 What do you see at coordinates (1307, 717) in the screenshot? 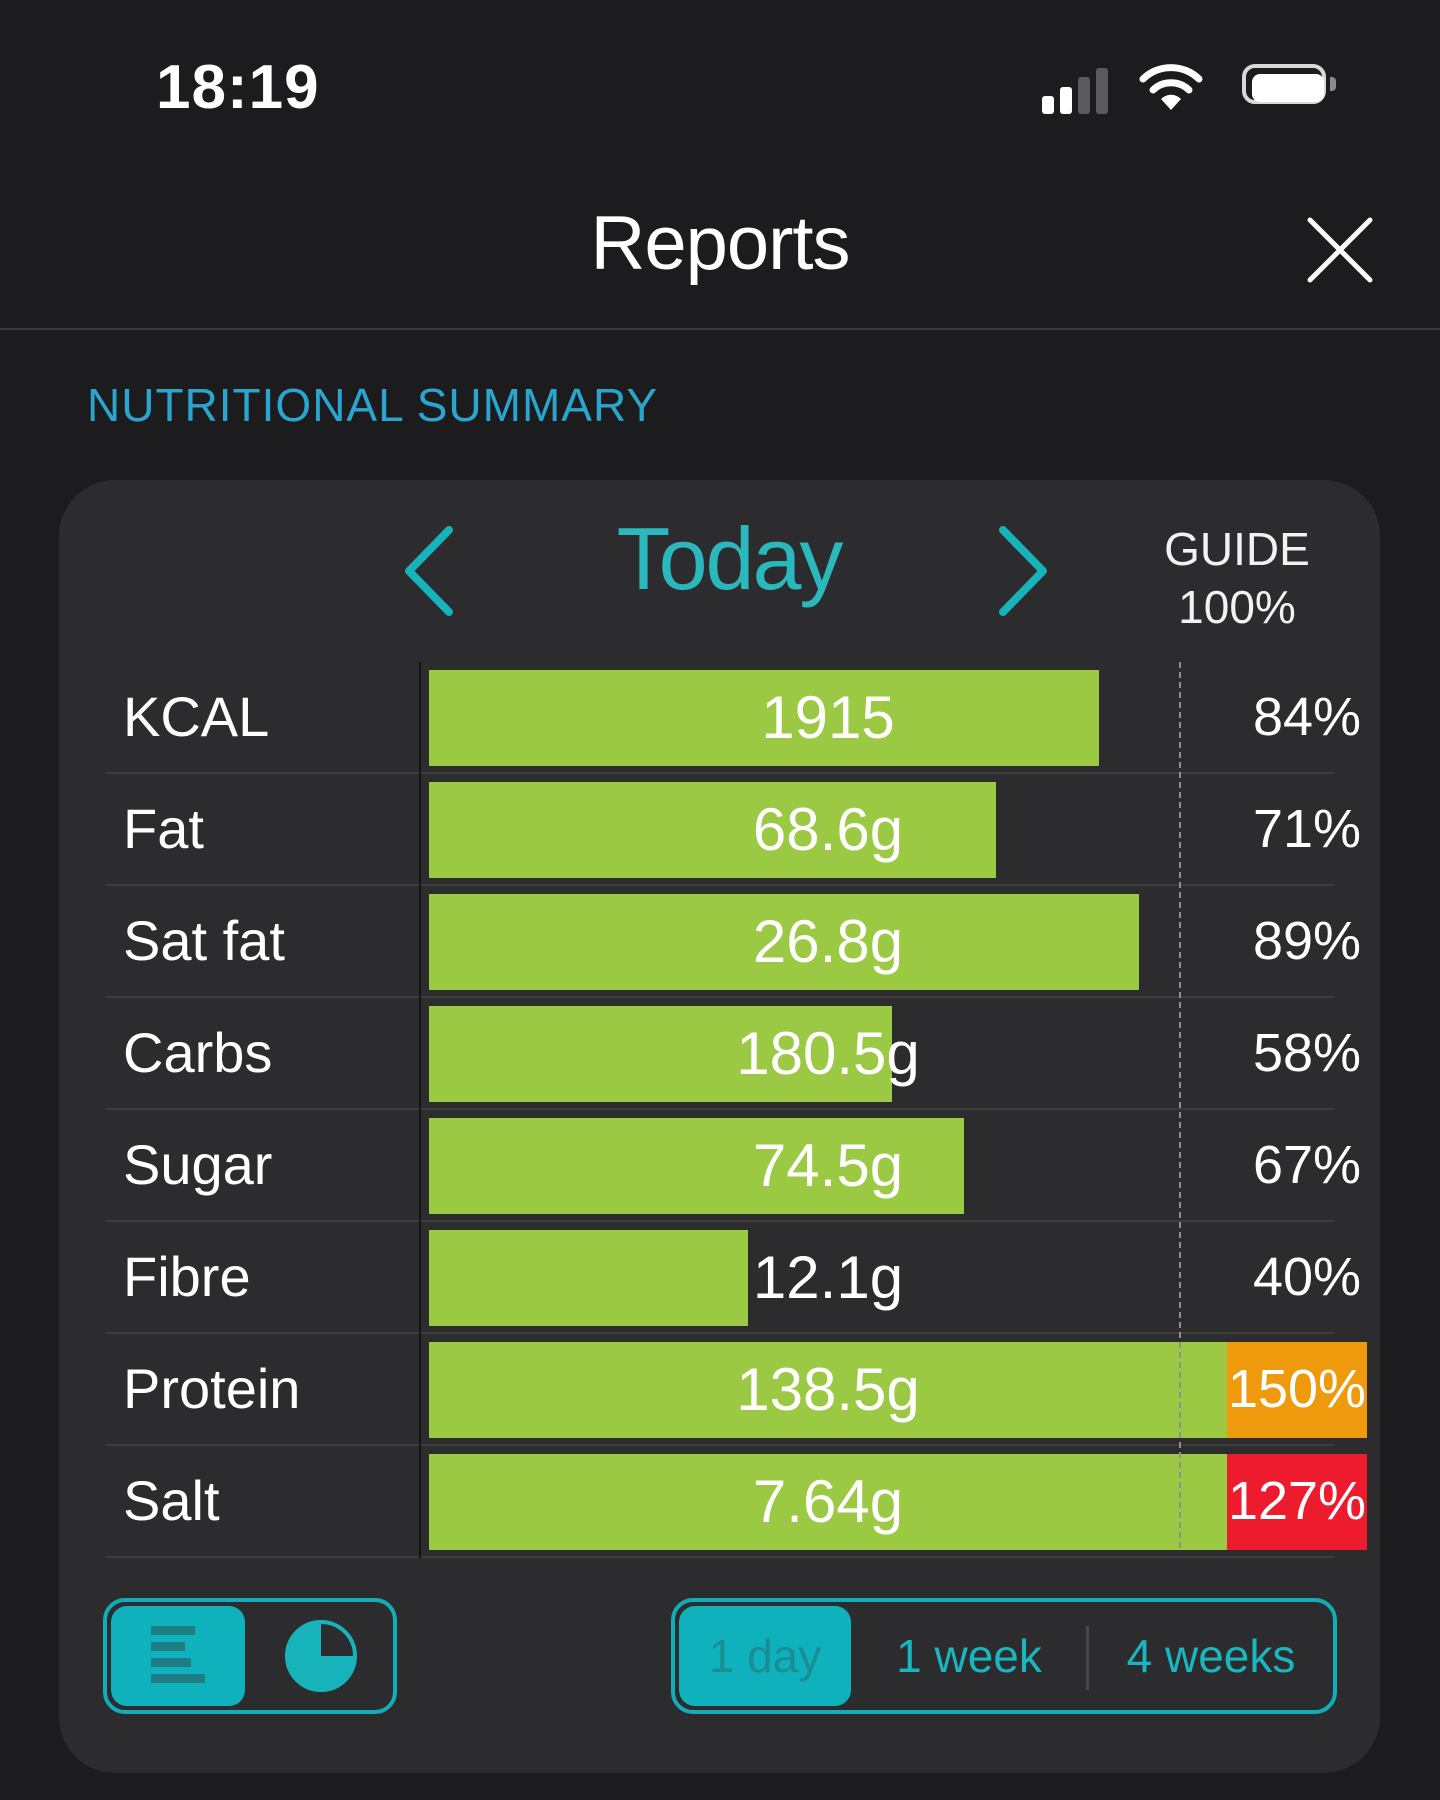
I see `guide-percent: 84%` at bounding box center [1307, 717].